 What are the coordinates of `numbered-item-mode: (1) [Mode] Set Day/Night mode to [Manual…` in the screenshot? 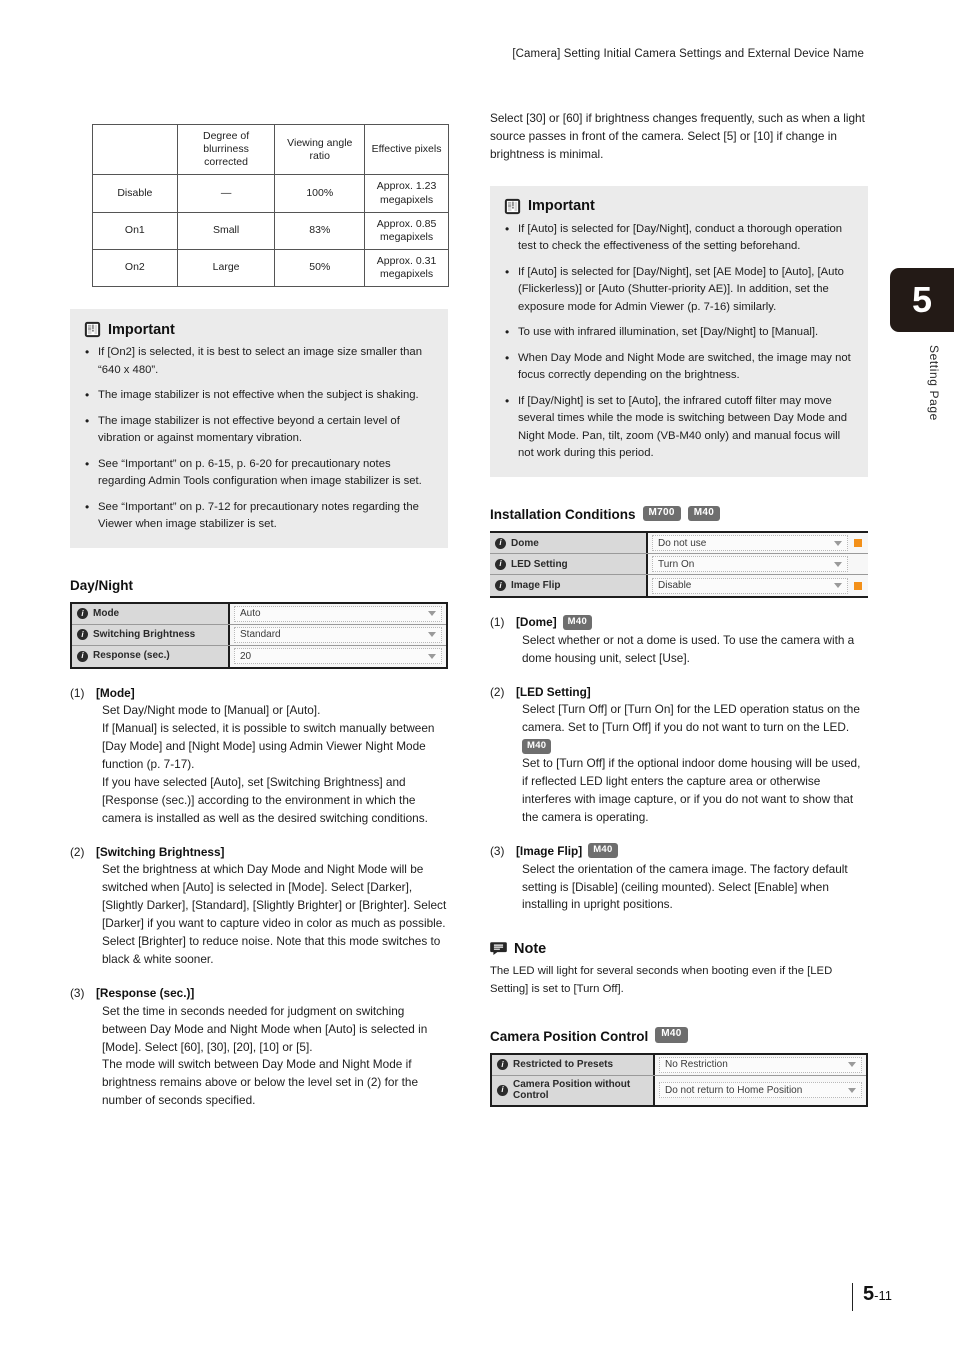 It's located at (259, 756).